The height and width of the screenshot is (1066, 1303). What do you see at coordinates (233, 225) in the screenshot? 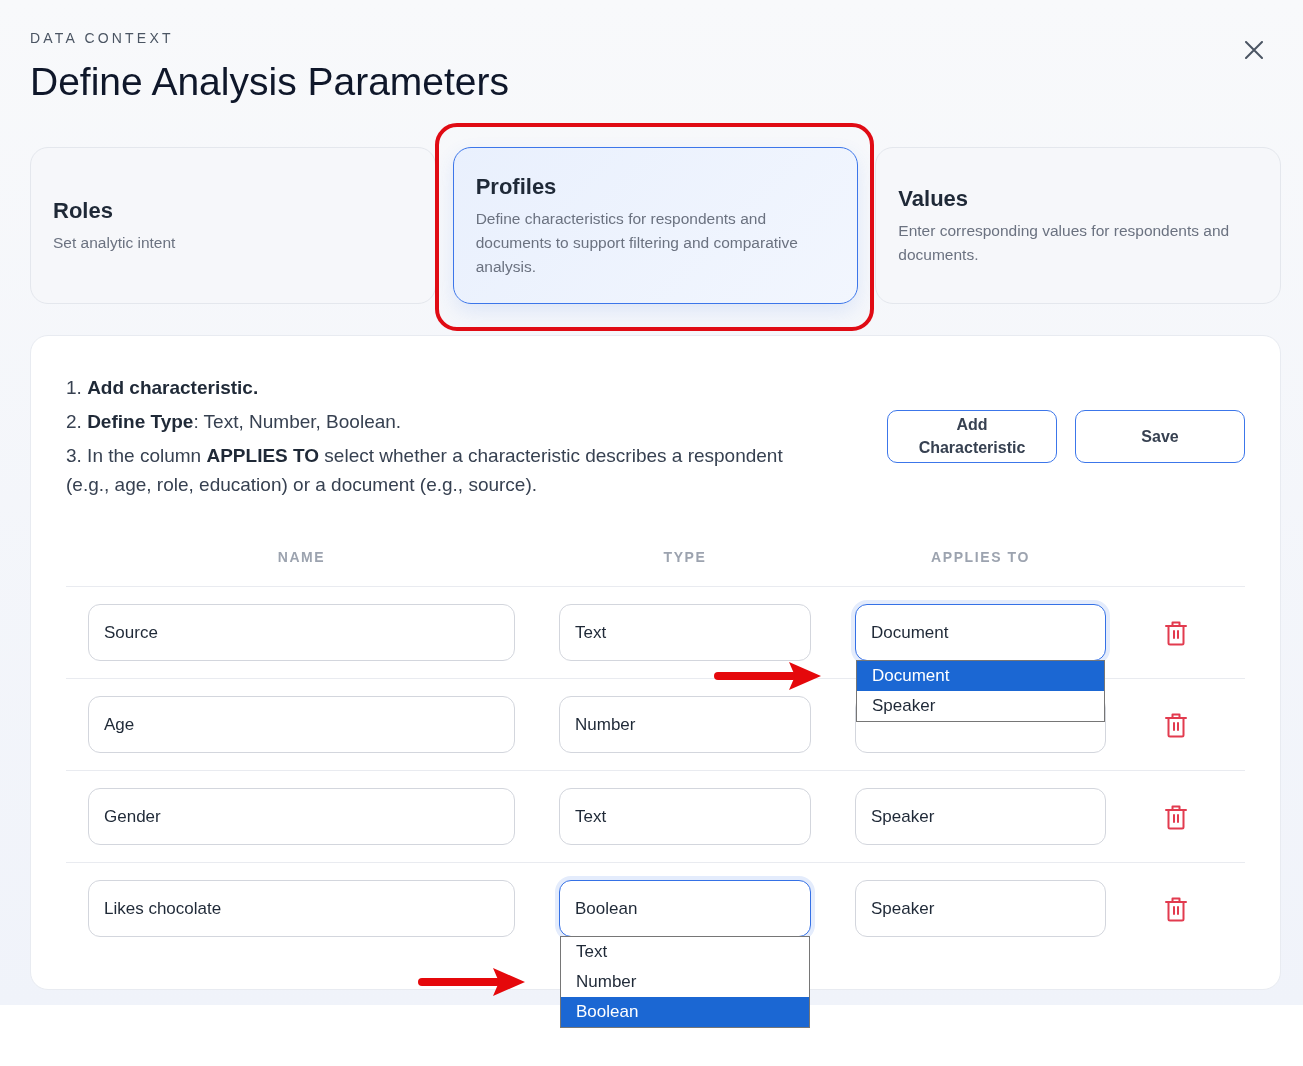
I see `step-card: Roles Set analytic intent` at bounding box center [233, 225].